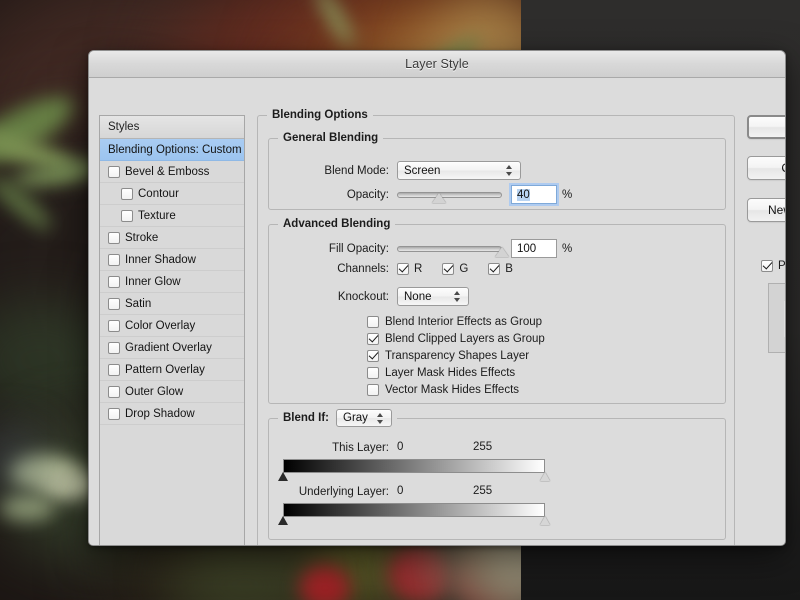  Describe the element at coordinates (157, 215) in the screenshot. I see `styles-list-item-label: Texture` at that location.